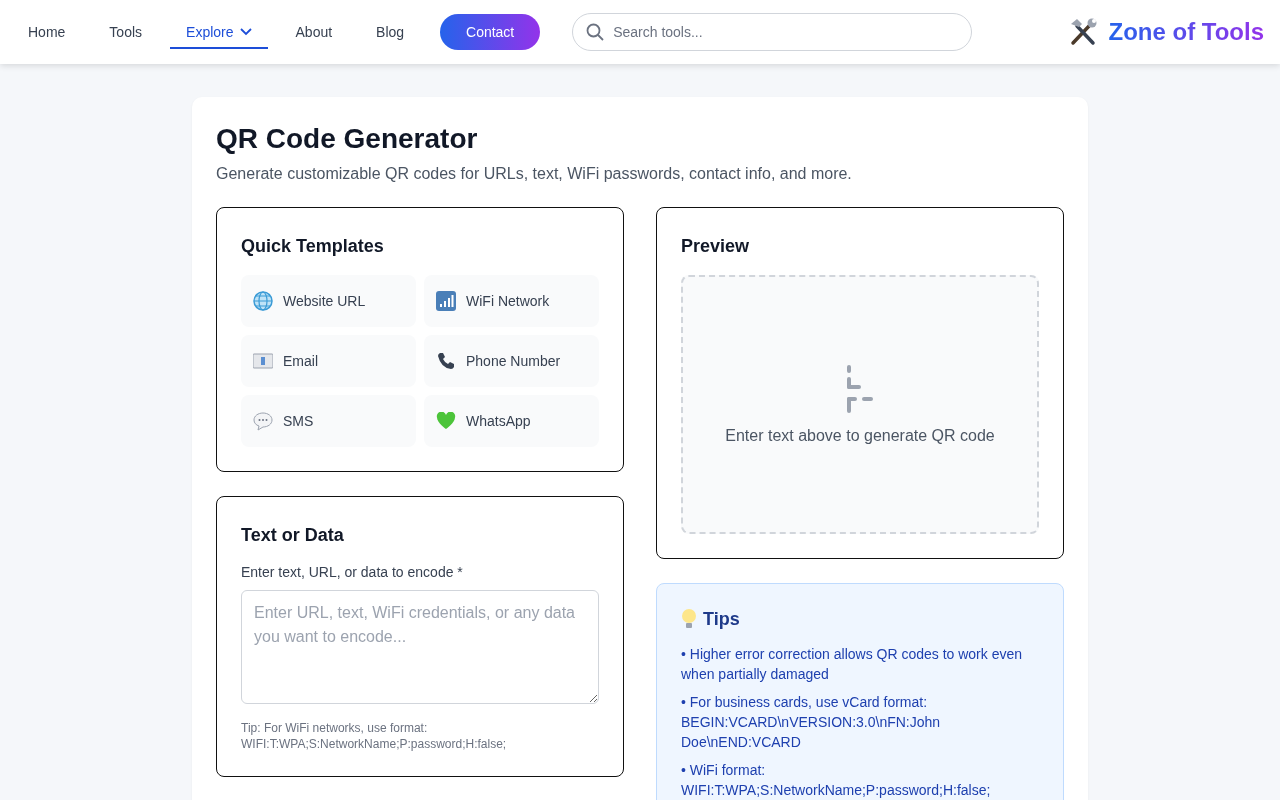 The width and height of the screenshot is (1280, 800). Describe the element at coordinates (126, 32) in the screenshot. I see `nav-link: Tools` at that location.